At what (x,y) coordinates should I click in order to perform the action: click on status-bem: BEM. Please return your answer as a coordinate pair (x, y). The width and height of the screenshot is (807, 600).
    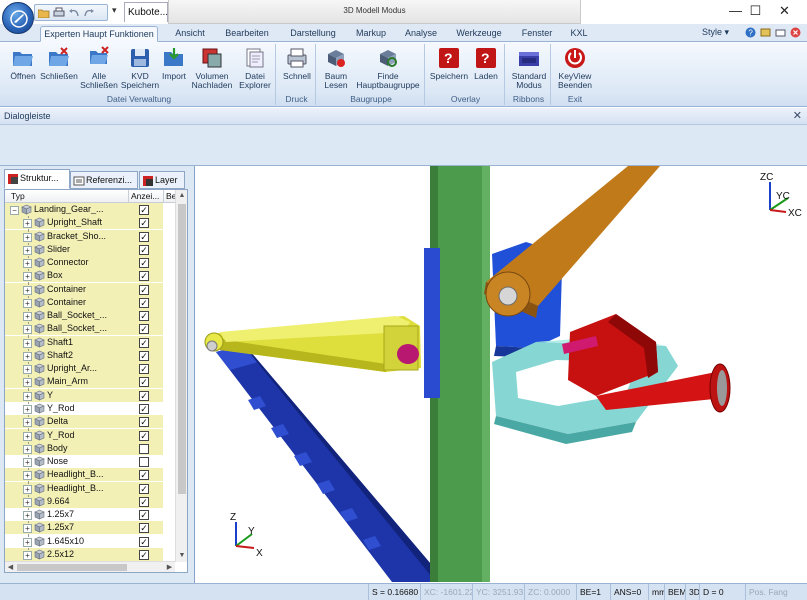
    Looking at the image, I should click on (674, 592).